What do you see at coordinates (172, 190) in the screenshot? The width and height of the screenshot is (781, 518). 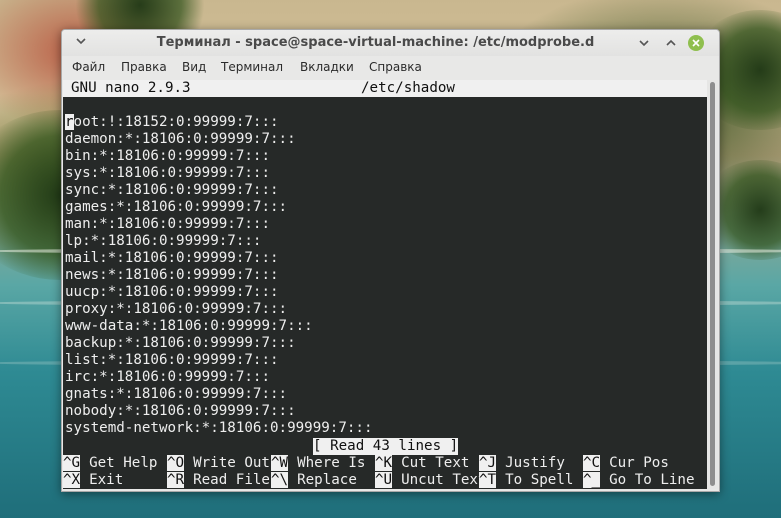 I see `file-line: sync:*:18106:0:99999:7:::` at bounding box center [172, 190].